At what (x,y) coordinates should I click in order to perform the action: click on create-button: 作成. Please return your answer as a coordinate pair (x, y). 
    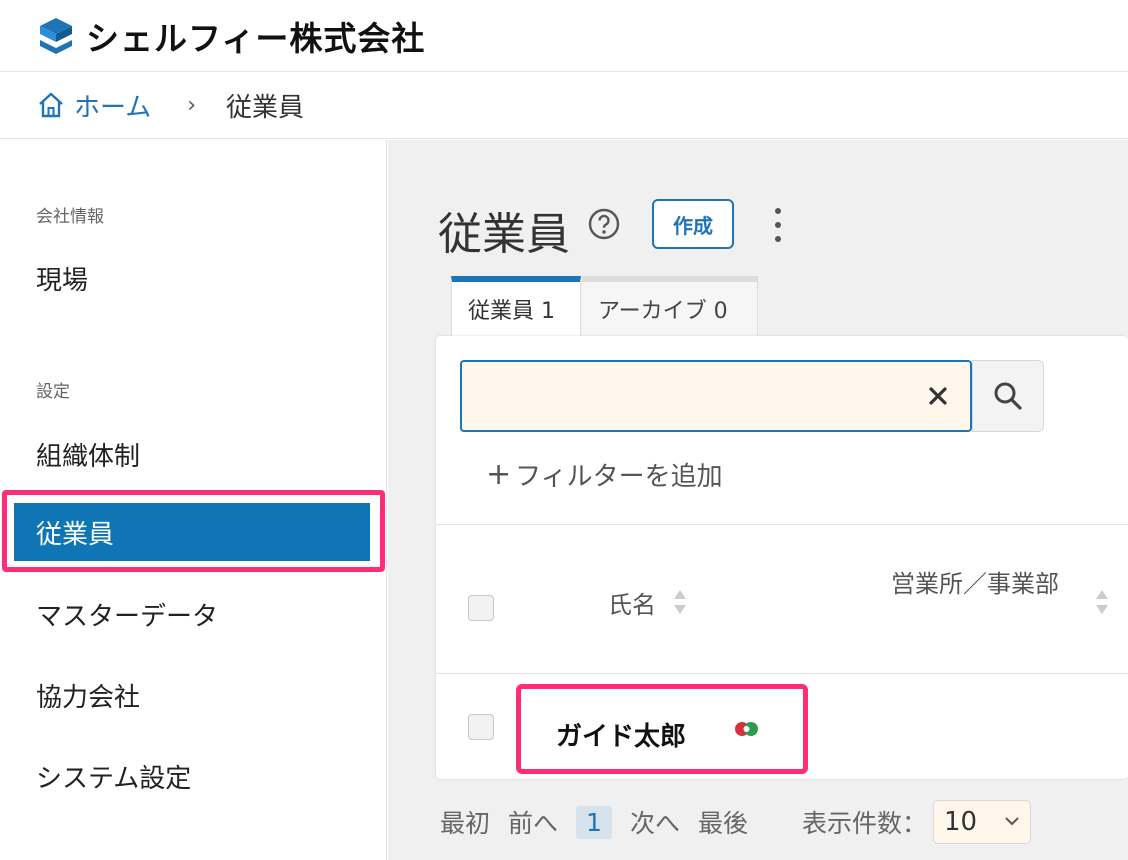
    Looking at the image, I should click on (693, 224).